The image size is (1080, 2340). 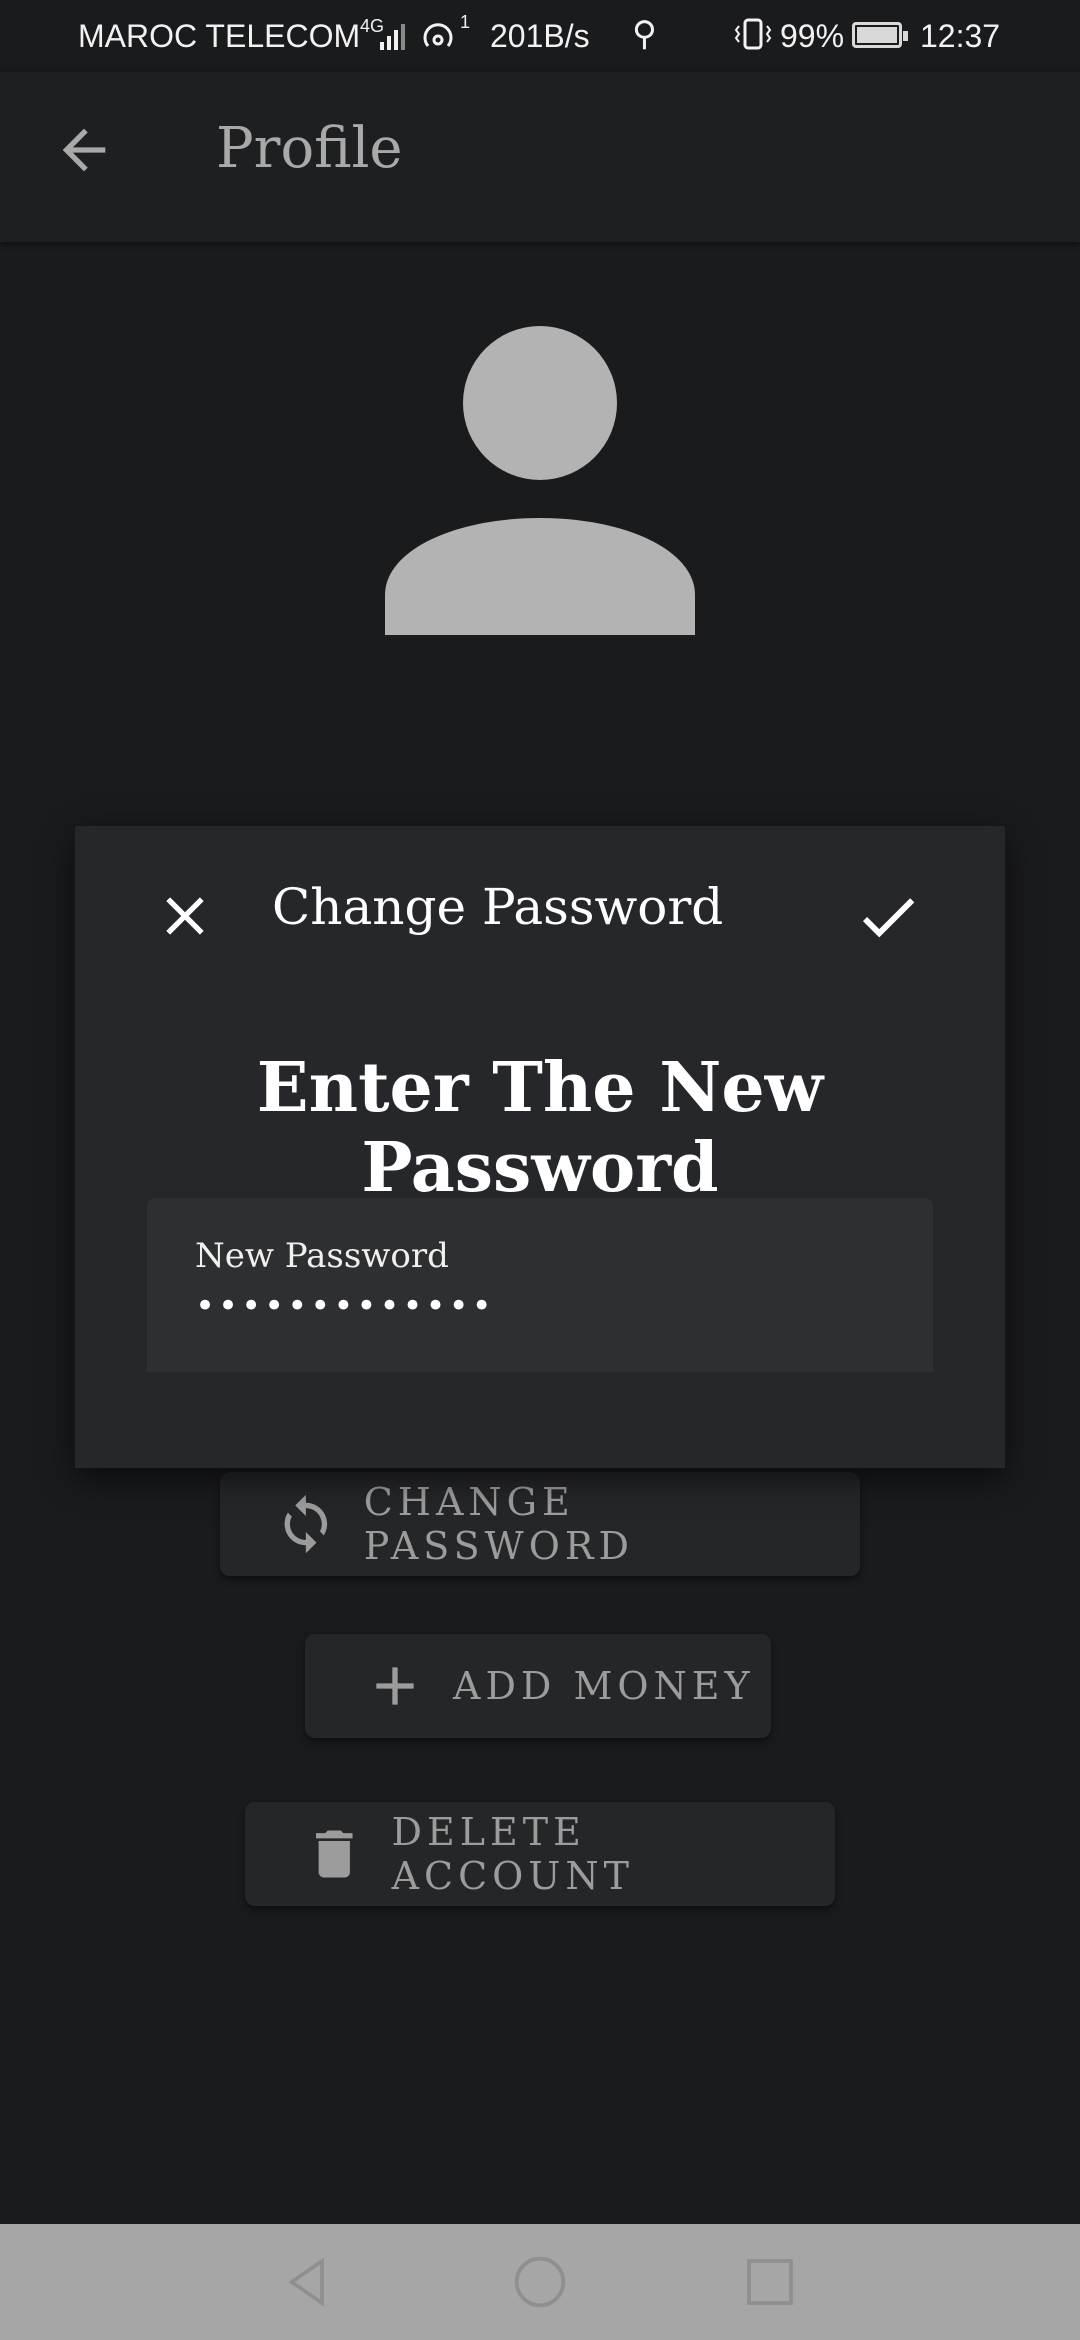 I want to click on nav-home-icon, so click(x=540, y=2282).